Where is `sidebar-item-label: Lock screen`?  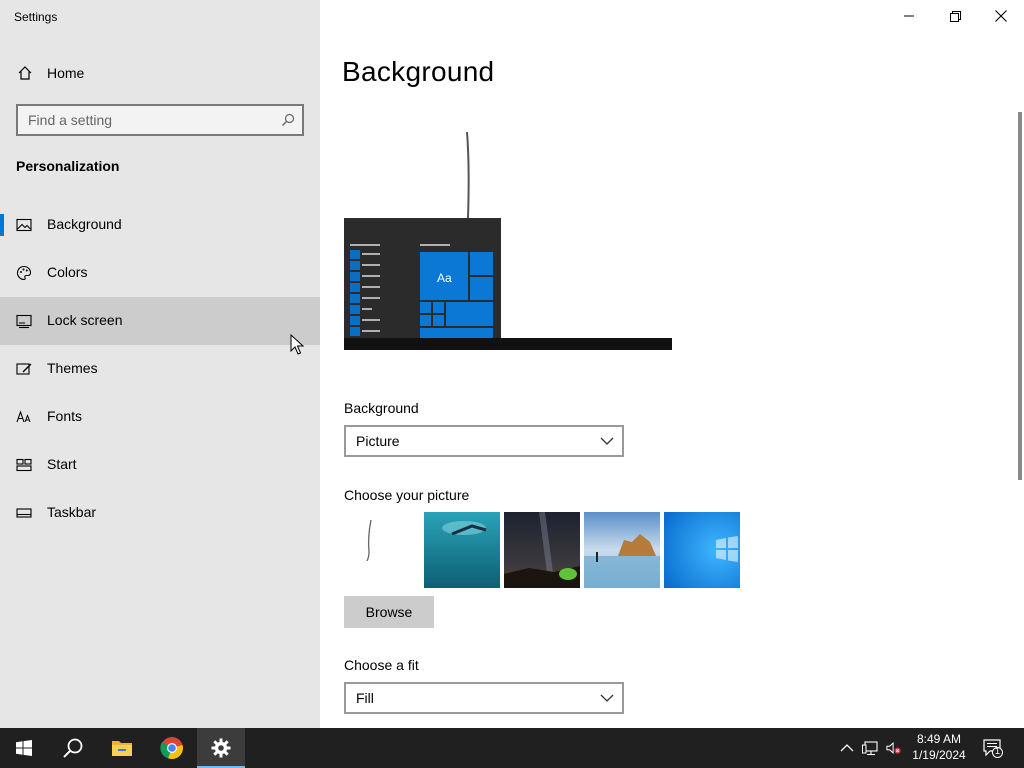 sidebar-item-label: Lock screen is located at coordinates (85, 320).